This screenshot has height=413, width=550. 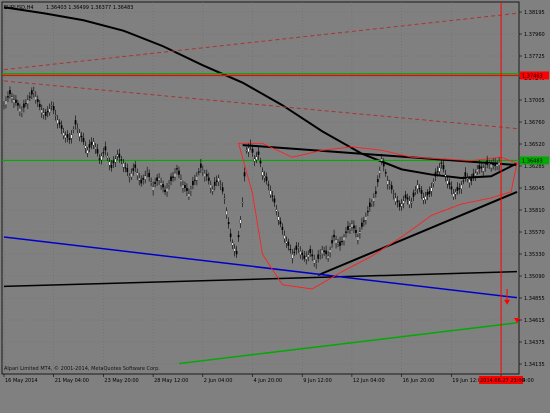 I want to click on time-tick-label: 2 Jun 04:00, so click(x=218, y=381).